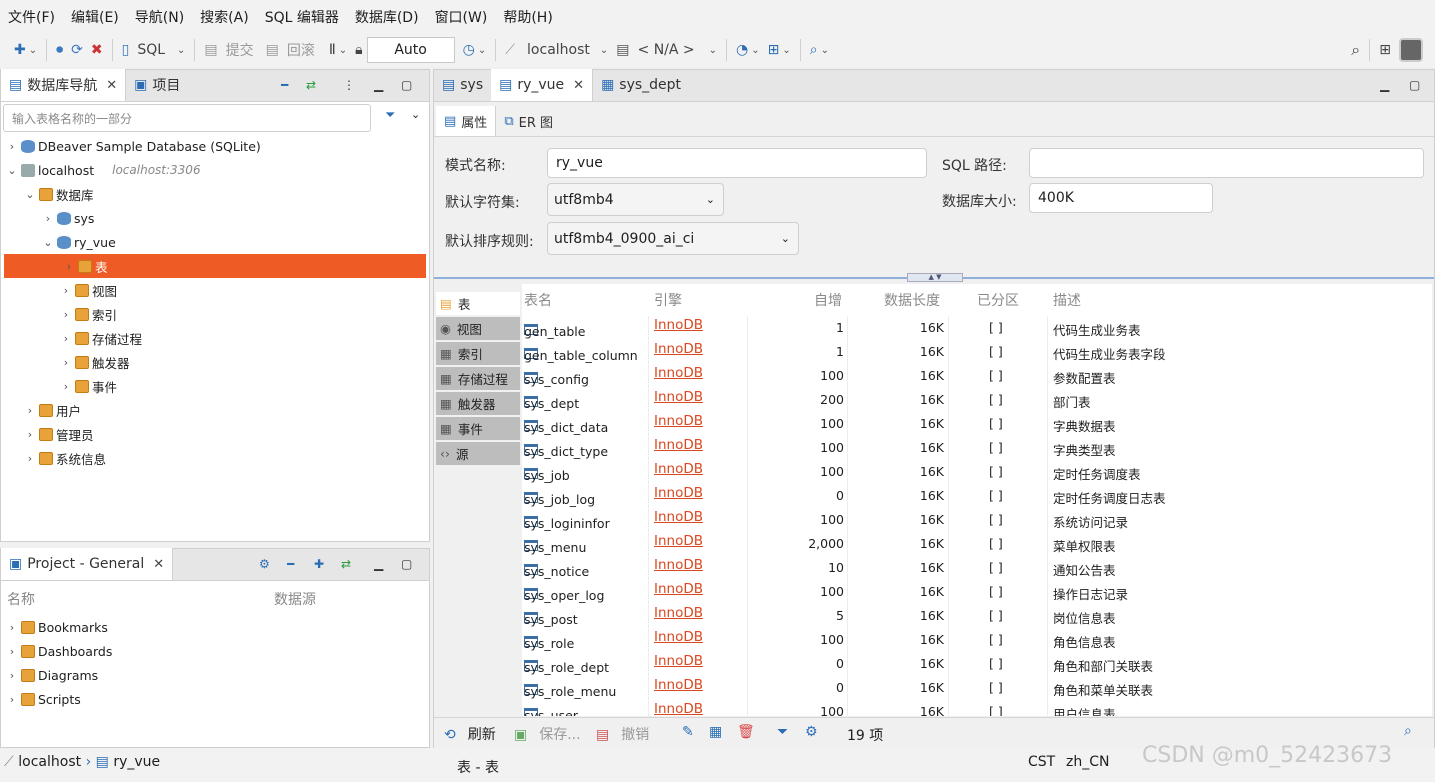 The width and height of the screenshot is (1435, 782). What do you see at coordinates (338, 50) in the screenshot?
I see `transaction-mode-icon: Ⅱ ⌄` at bounding box center [338, 50].